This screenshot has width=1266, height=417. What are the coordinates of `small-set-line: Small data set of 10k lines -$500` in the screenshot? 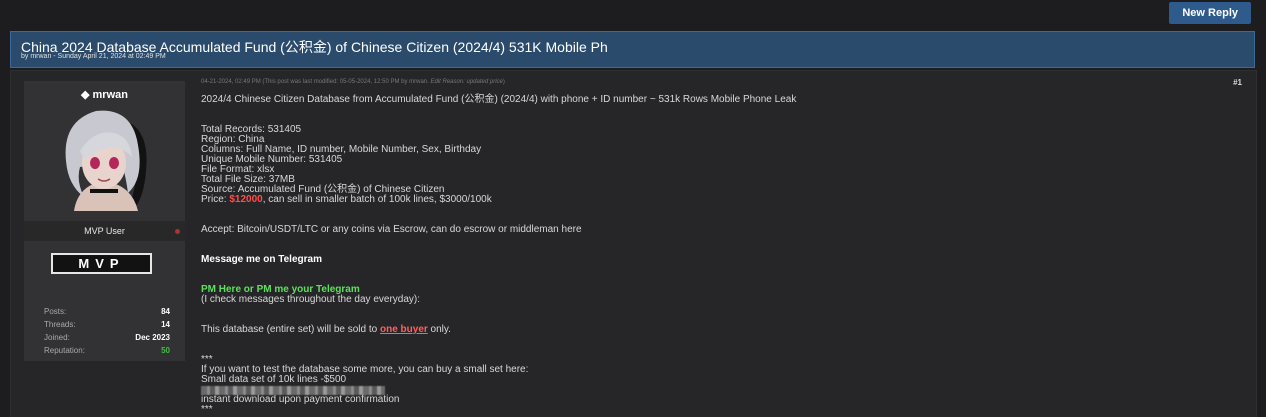 It's located at (274, 379).